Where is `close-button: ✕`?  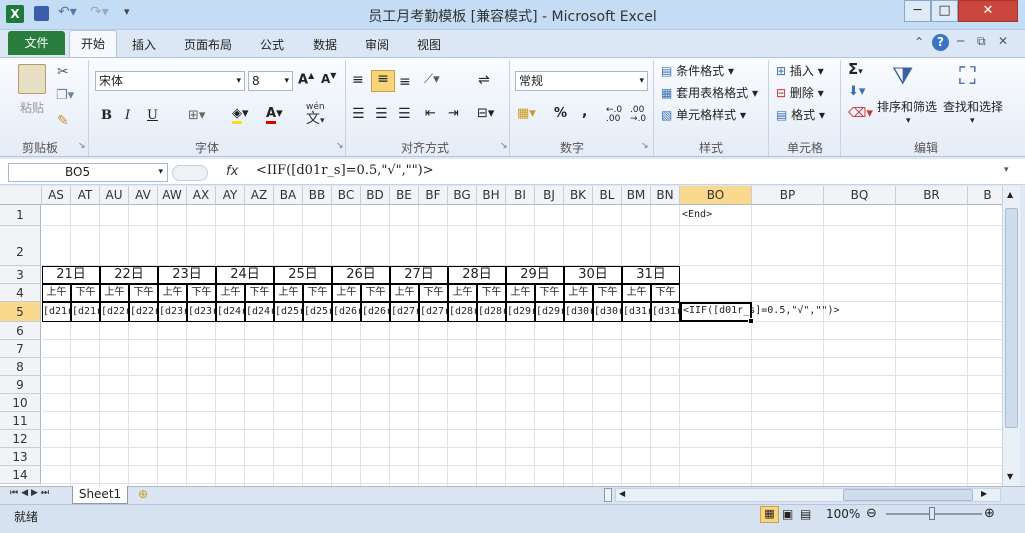
close-button: ✕ is located at coordinates (988, 11).